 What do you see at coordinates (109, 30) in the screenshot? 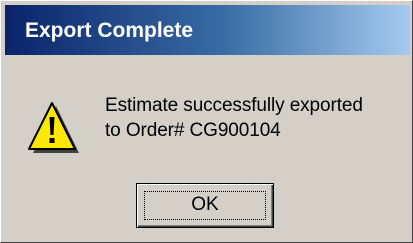
I see `dialog-title: Export Complete` at bounding box center [109, 30].